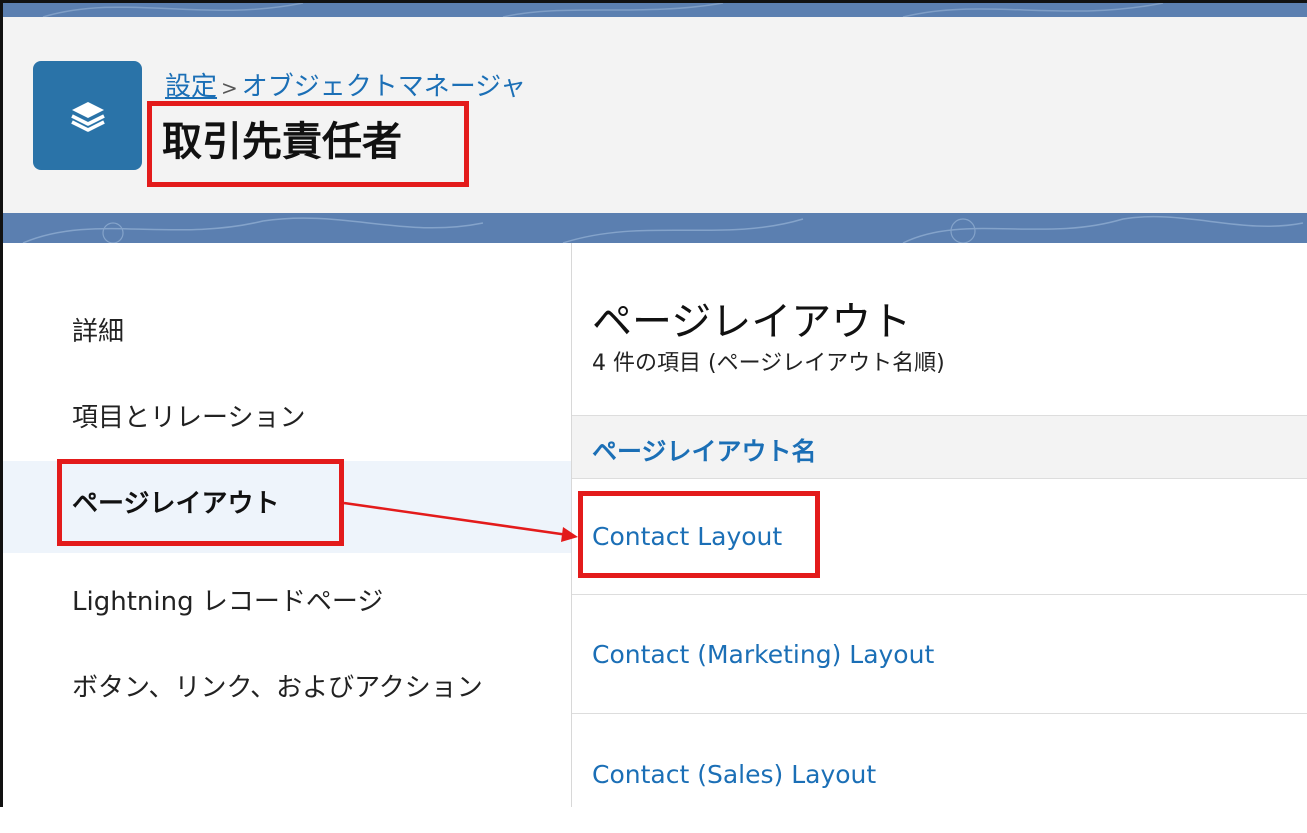 Image resolution: width=1307 pixels, height=833 pixels. I want to click on layout-link-contact-sales: Contact (Sales) Layout, so click(734, 774).